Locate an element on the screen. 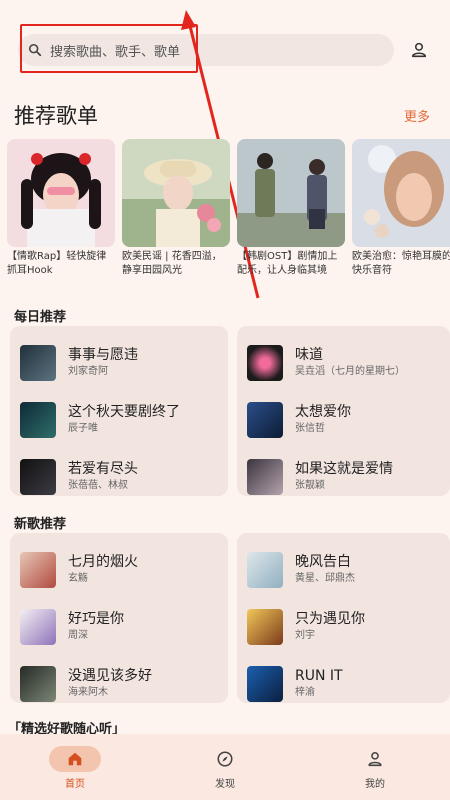 The width and height of the screenshot is (450, 800). song-title: 七月的烟火 is located at coordinates (103, 562).